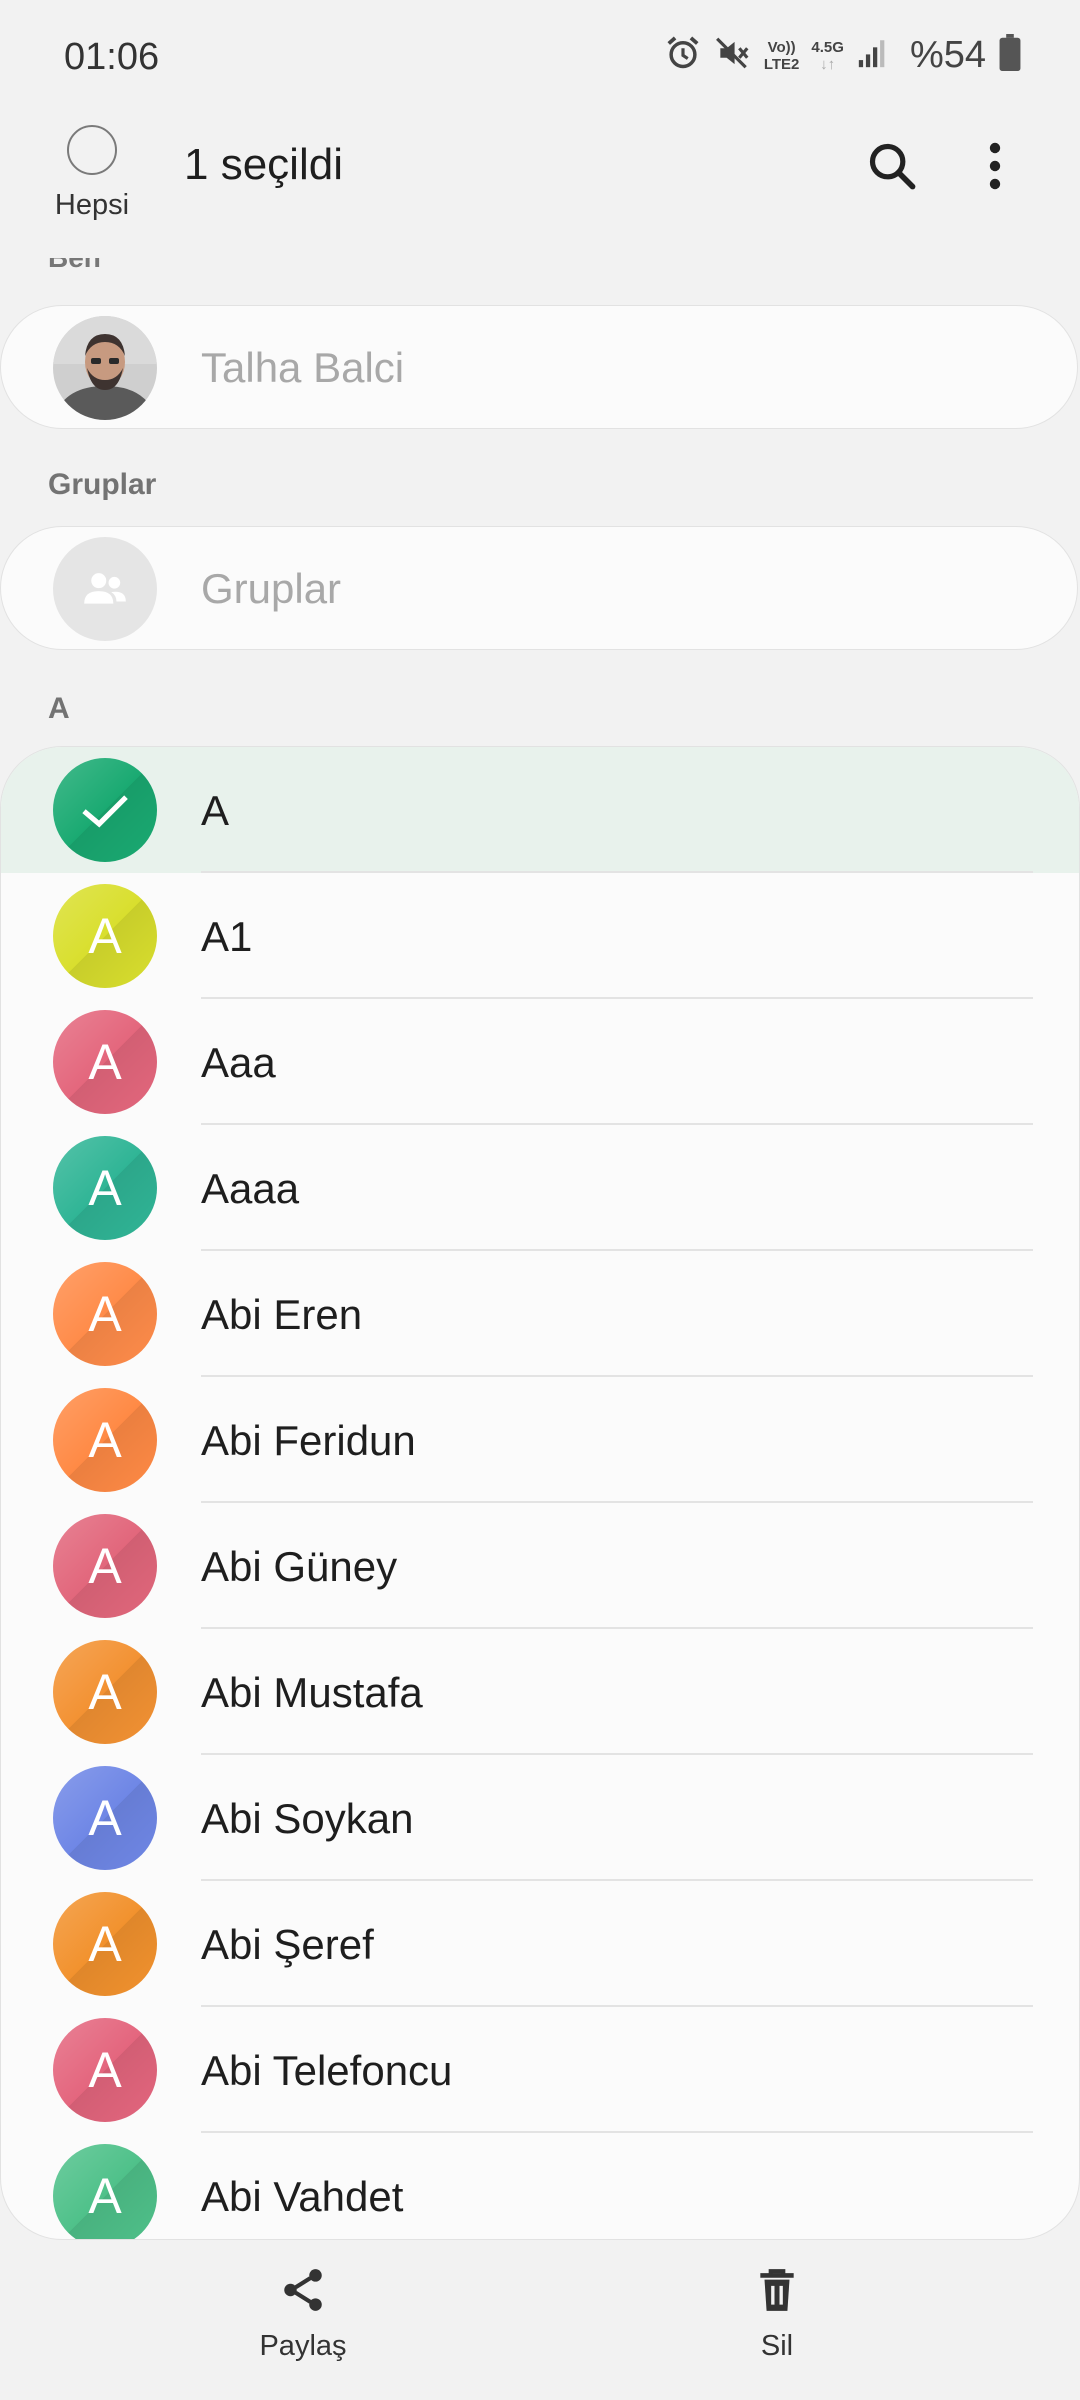  Describe the element at coordinates (539, 588) in the screenshot. I see `groups-card: Gruplar` at that location.